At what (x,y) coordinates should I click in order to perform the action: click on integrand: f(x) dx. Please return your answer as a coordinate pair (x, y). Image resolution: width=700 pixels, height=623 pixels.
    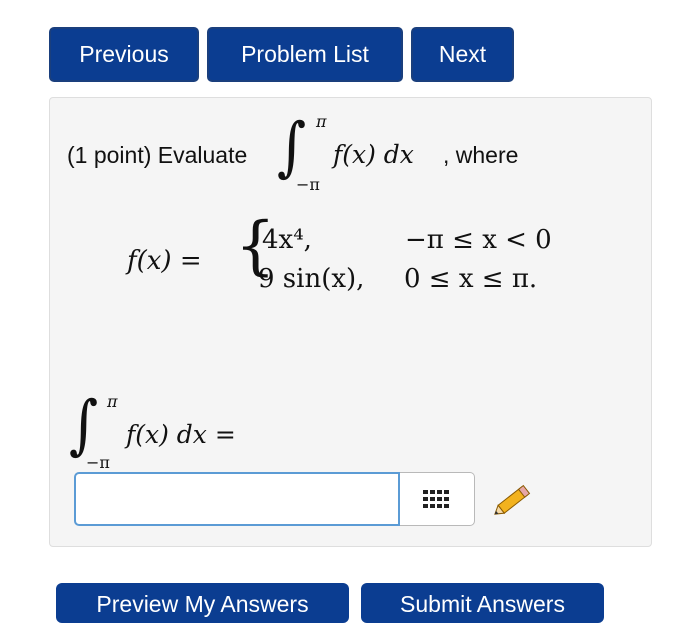
    Looking at the image, I should click on (373, 154).